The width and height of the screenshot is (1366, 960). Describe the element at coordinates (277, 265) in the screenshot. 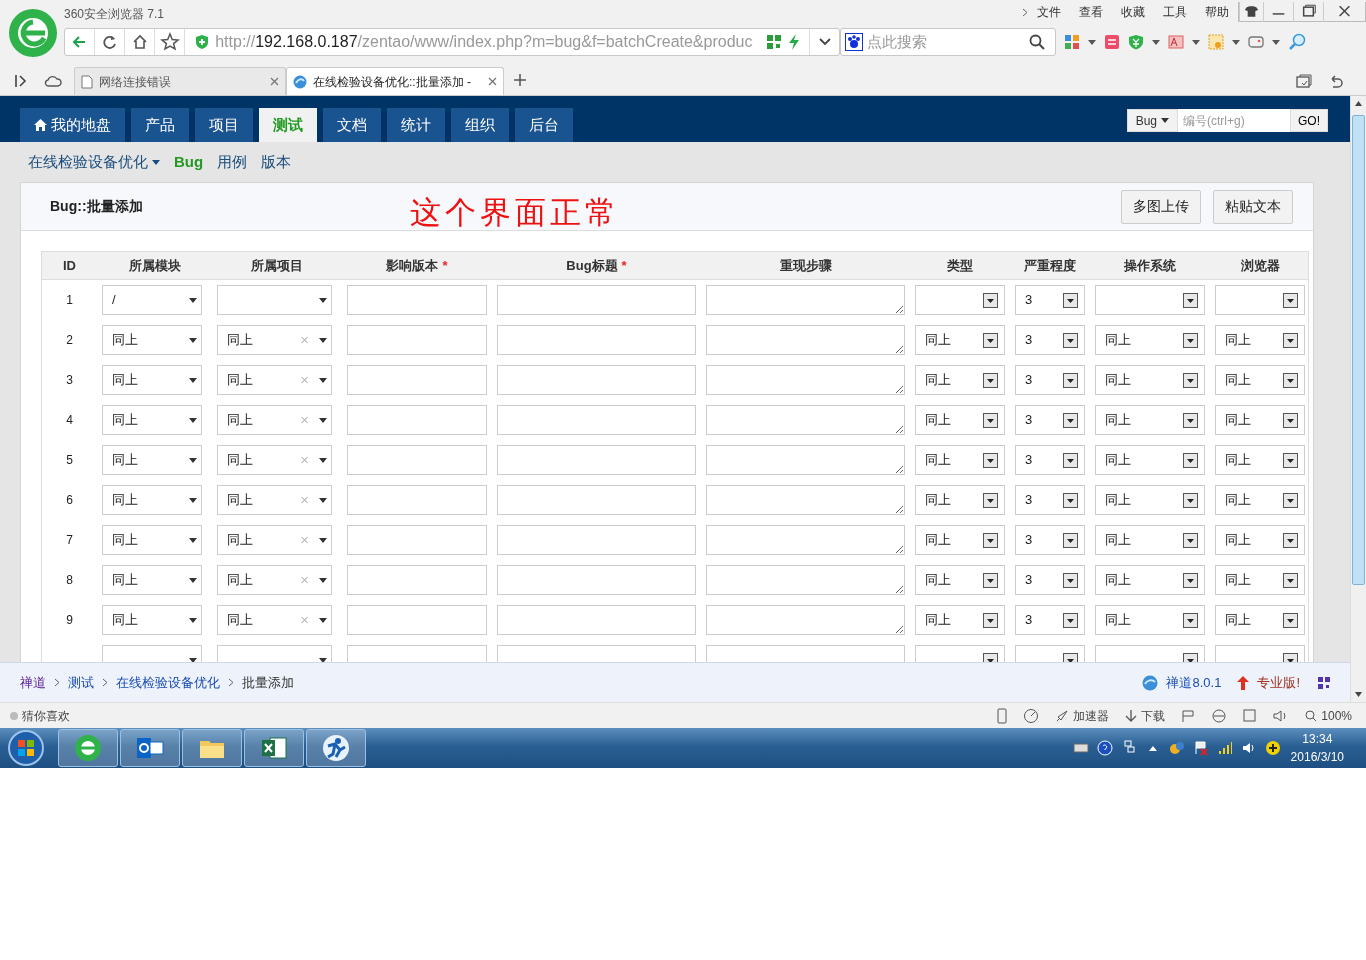

I see `column-header: 所属项目` at that location.